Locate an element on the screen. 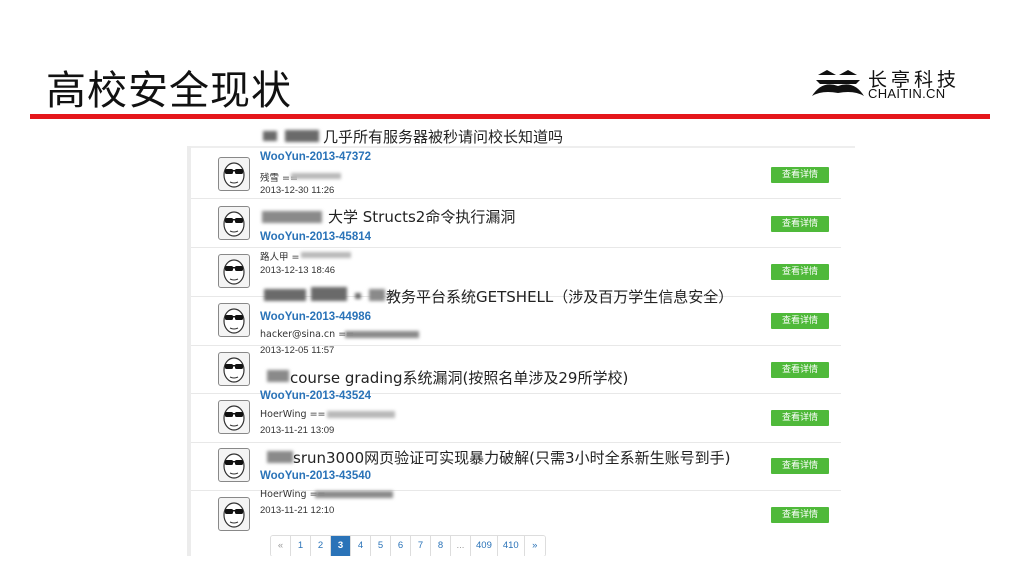  vulnerability-title: 教务平台系统GETSHELL（涉及百万学生信息安全） is located at coordinates (559, 296).